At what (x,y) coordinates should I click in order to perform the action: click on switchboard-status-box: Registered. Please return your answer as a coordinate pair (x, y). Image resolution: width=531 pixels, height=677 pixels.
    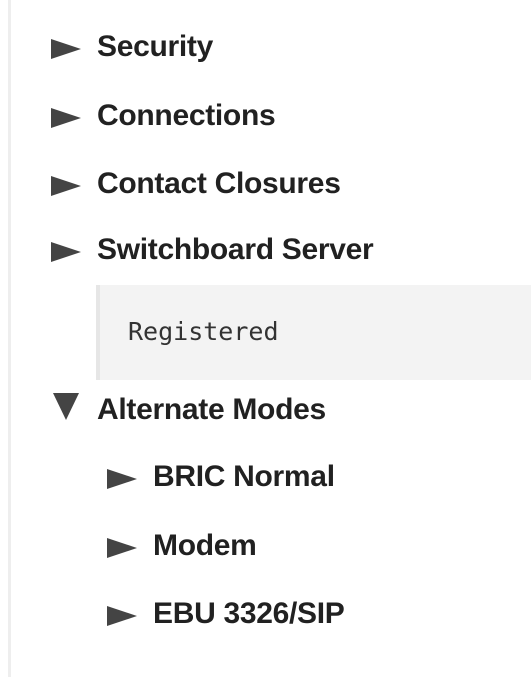
    Looking at the image, I should click on (313, 332).